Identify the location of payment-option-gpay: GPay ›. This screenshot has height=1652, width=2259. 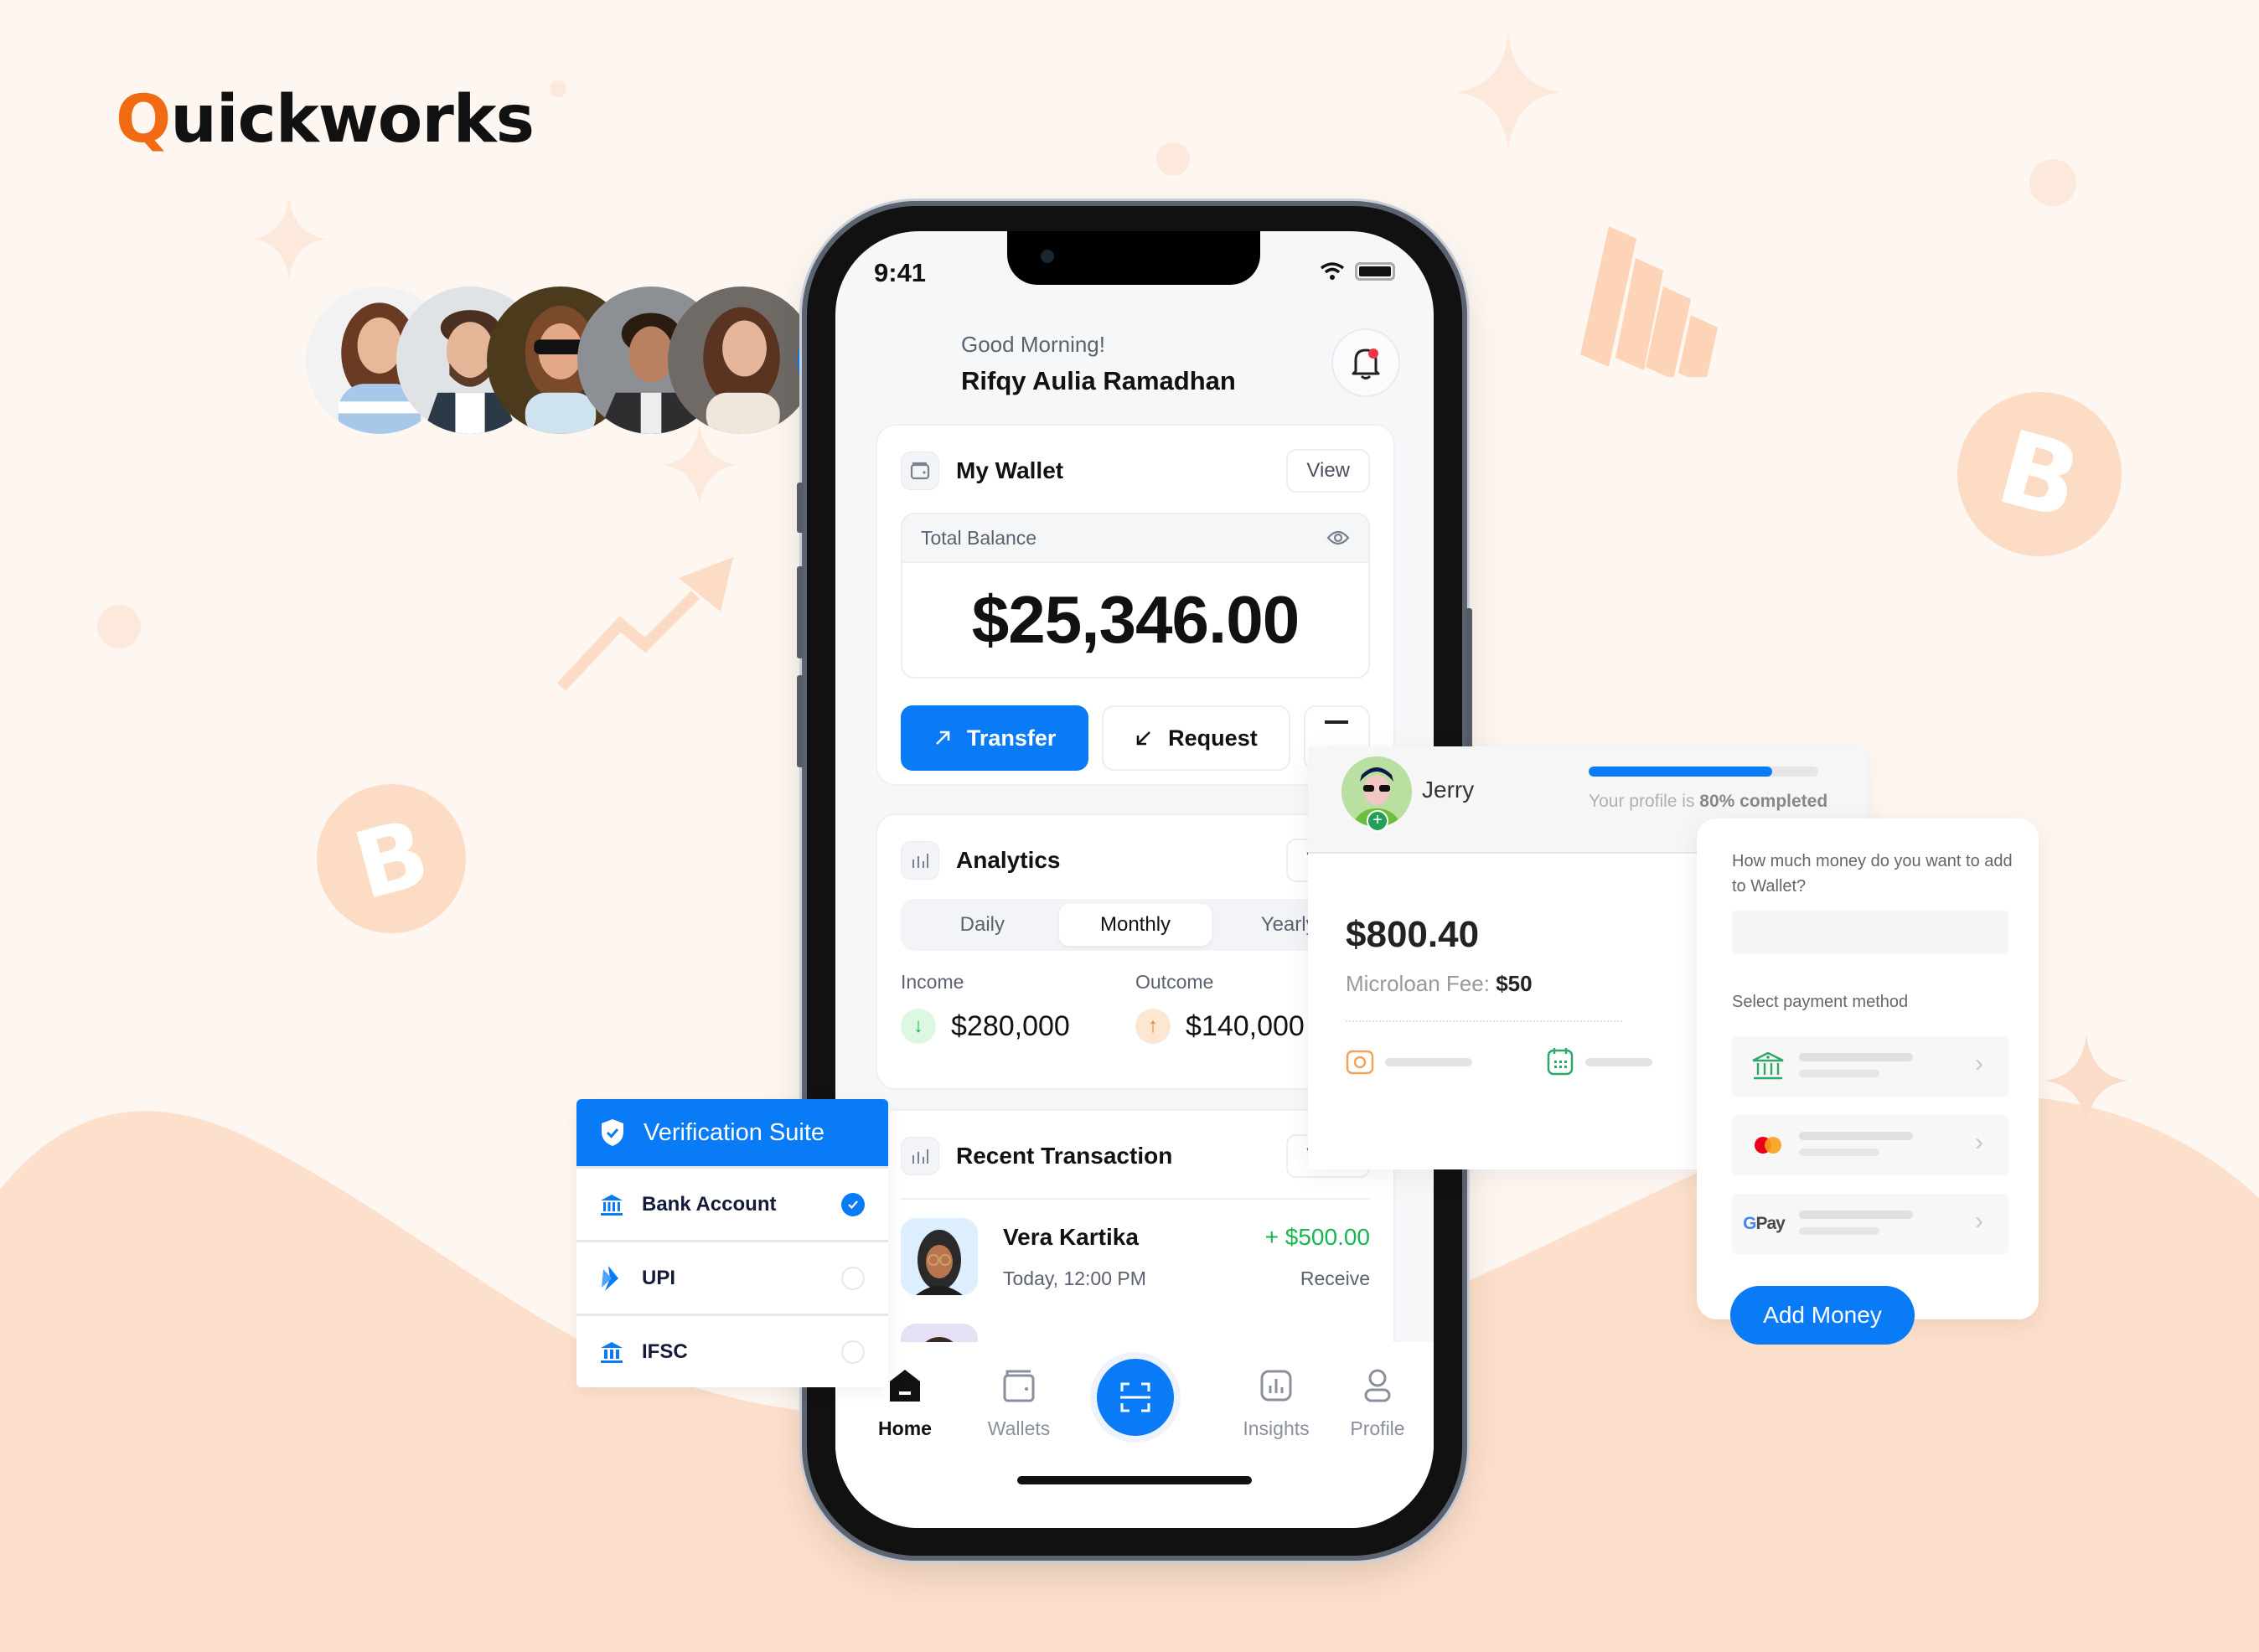
(1870, 1224).